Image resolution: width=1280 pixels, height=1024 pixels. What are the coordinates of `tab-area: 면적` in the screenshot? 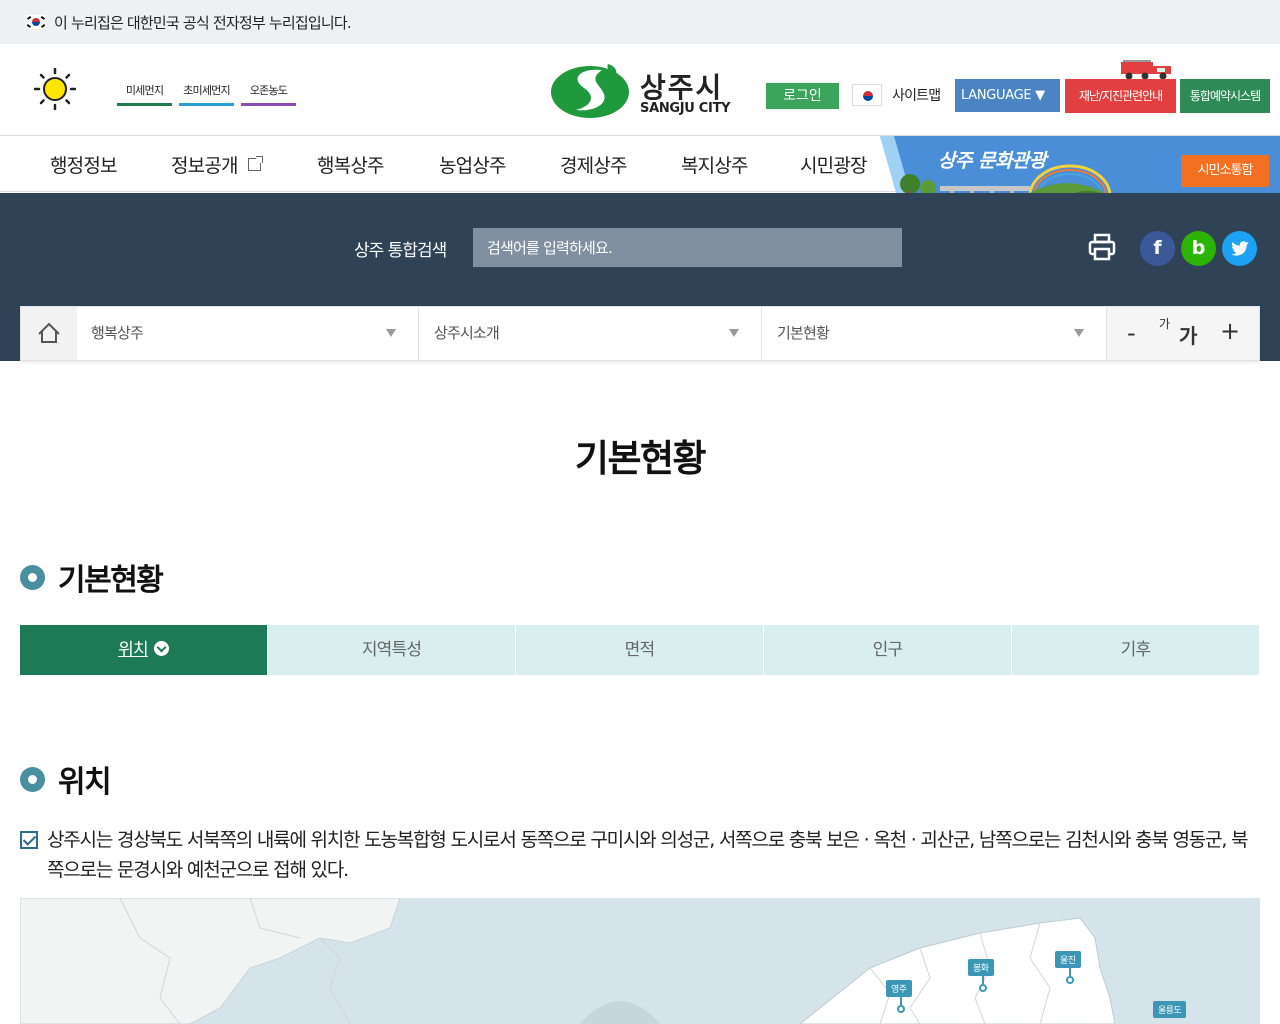 It's located at (640, 650).